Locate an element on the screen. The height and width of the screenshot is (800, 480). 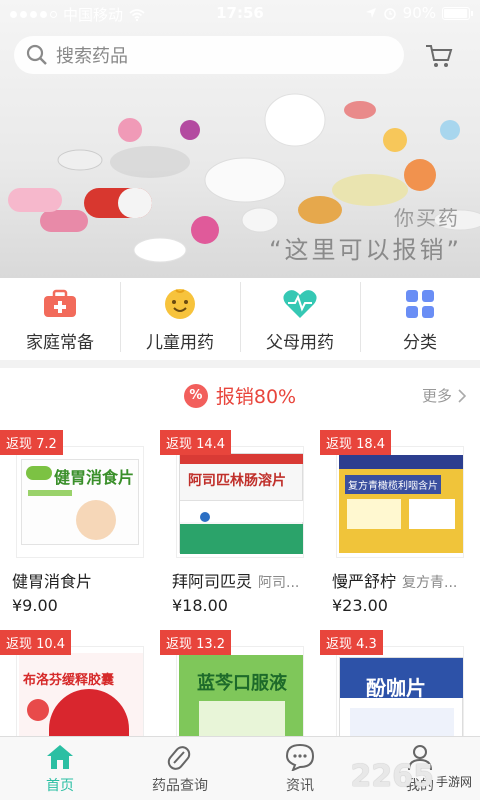
box-label: 阿司匹林肠溶片 is located at coordinates (237, 481).